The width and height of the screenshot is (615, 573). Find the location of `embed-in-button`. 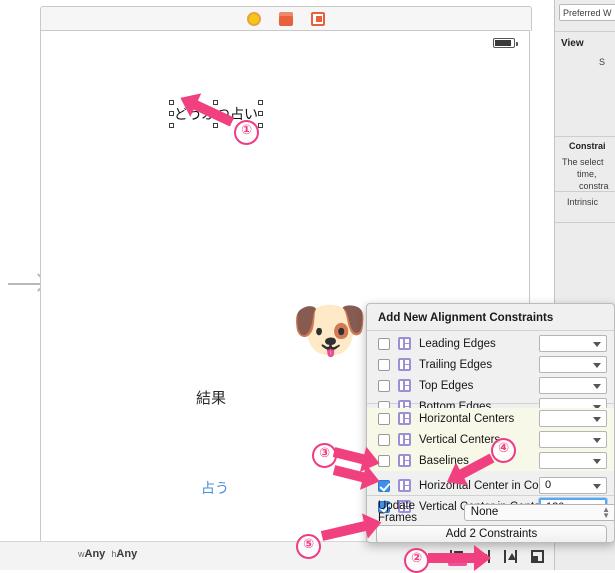

embed-in-button is located at coordinates (538, 556).